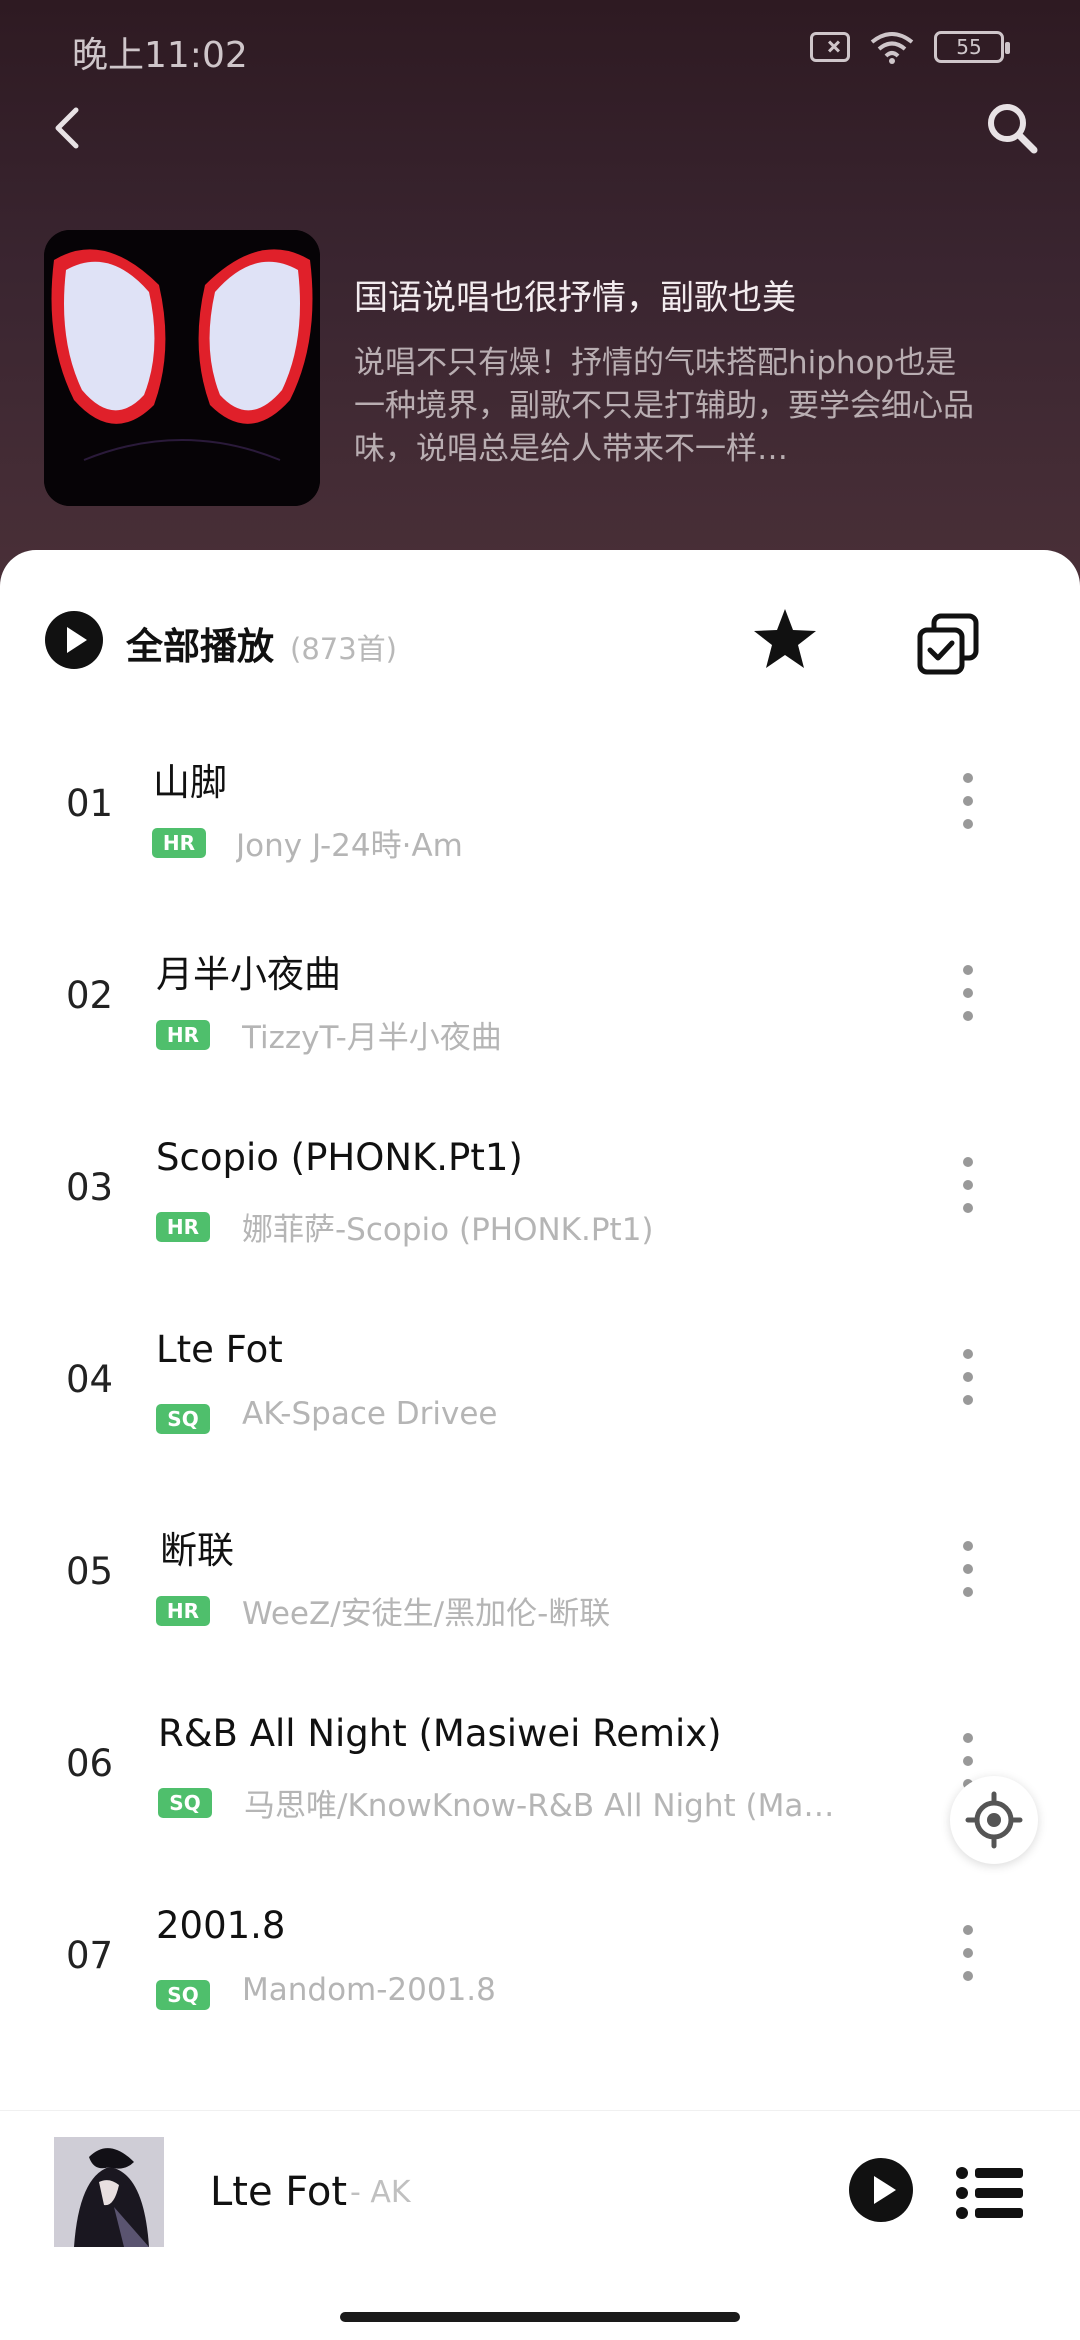 The image size is (1080, 2340). What do you see at coordinates (540, 1564) in the screenshot?
I see `song-row: 05 断联 HR WeeZ/安徒生/黑加伦-断联` at bounding box center [540, 1564].